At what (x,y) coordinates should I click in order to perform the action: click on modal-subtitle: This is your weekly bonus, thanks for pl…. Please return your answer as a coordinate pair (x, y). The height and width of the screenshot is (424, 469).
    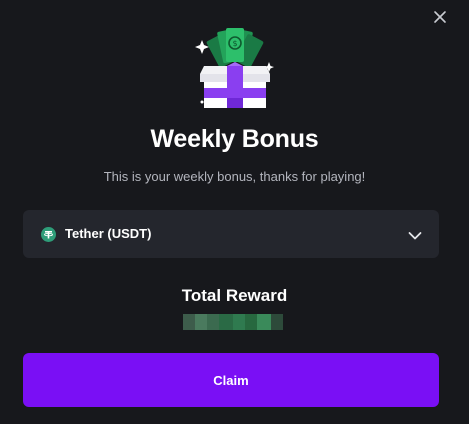
    Looking at the image, I should click on (234, 176).